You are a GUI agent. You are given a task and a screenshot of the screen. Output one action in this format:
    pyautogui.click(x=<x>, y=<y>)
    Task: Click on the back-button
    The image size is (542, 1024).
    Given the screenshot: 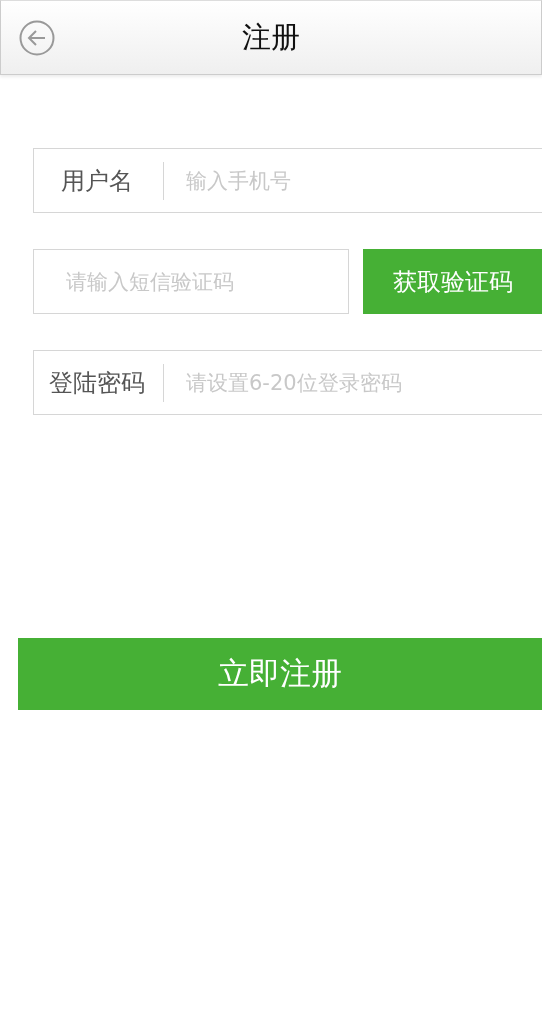 What is the action you would take?
    pyautogui.click(x=37, y=37)
    